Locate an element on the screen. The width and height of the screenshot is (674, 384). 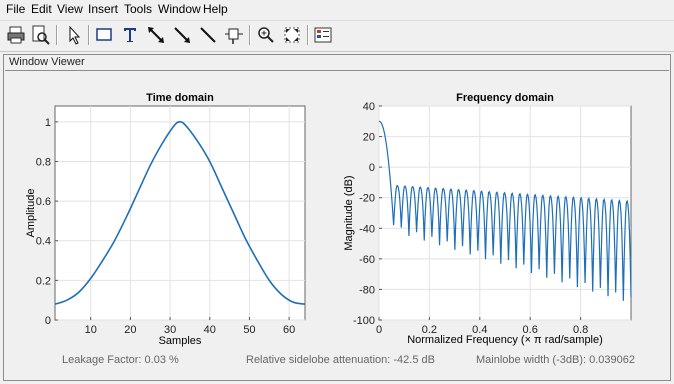
y-tick-label: 0.8 is located at coordinates (43, 162).